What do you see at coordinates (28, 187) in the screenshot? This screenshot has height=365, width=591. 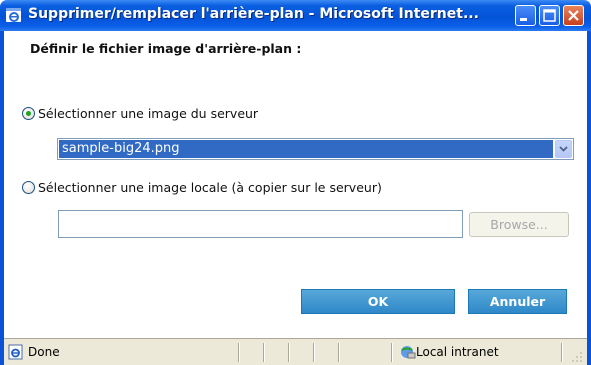 I see `local-image-radio` at bounding box center [28, 187].